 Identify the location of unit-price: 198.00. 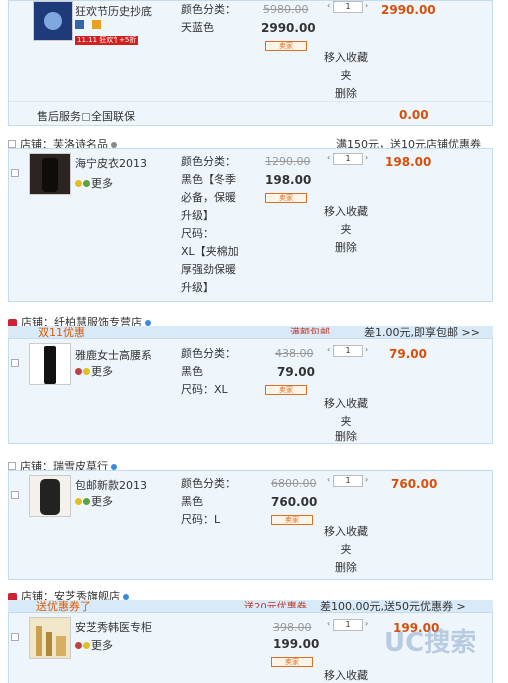
(288, 180).